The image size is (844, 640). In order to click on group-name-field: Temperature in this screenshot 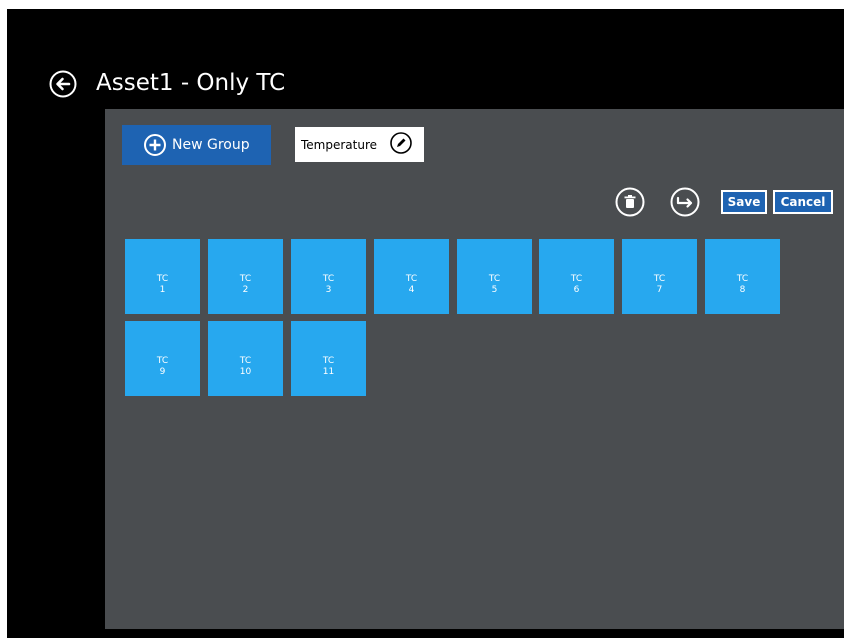, I will do `click(359, 144)`.